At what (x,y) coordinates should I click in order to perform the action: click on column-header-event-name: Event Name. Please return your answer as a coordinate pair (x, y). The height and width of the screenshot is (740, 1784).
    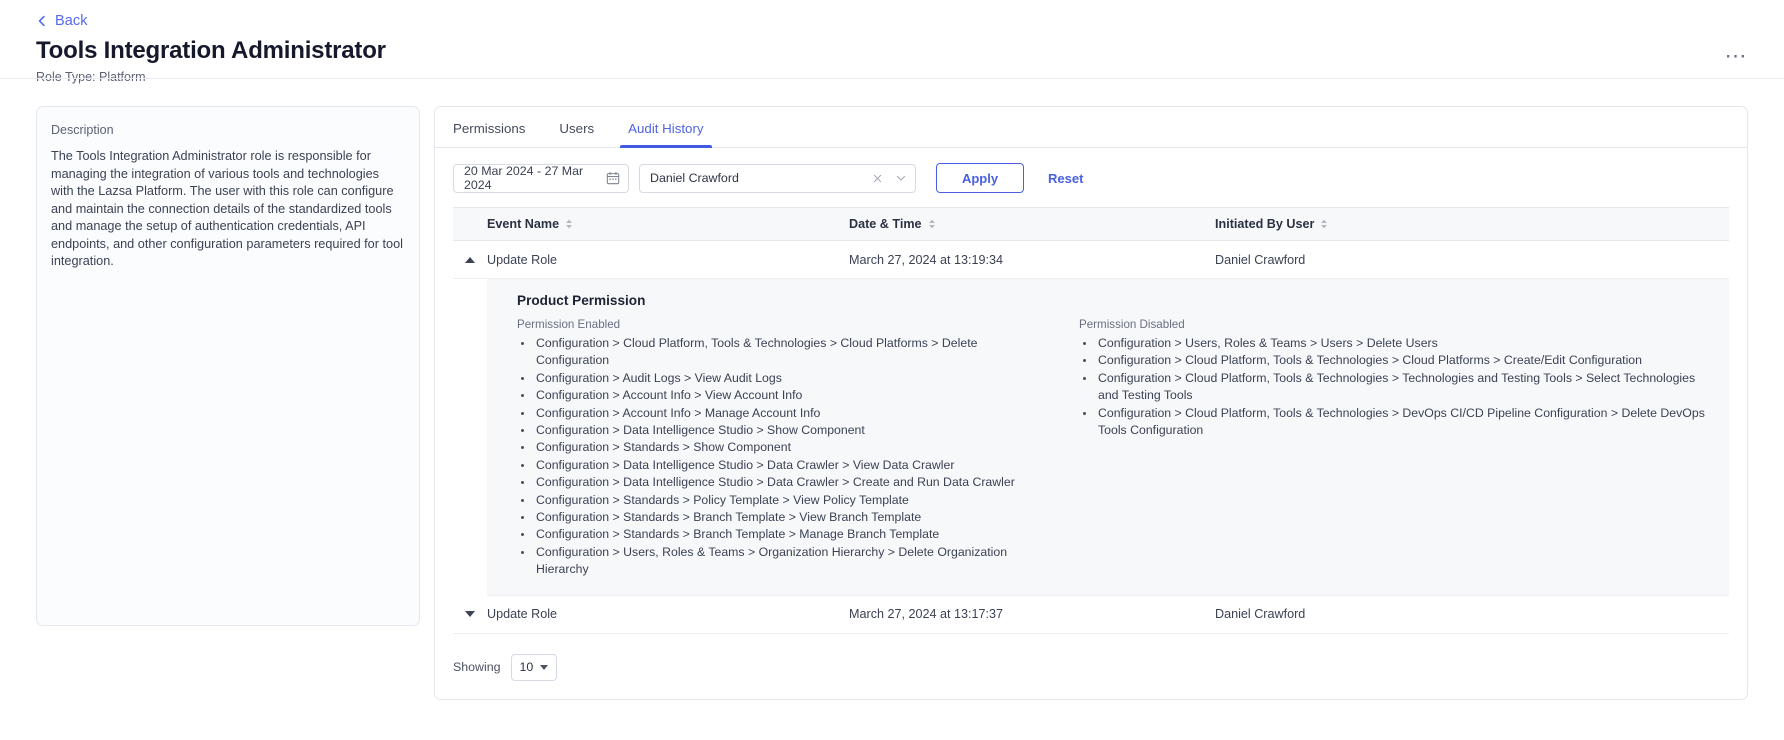
    Looking at the image, I should click on (668, 224).